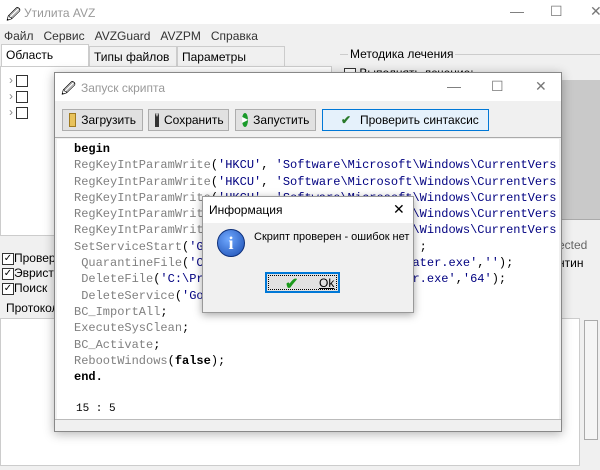 The width and height of the screenshot is (600, 470). What do you see at coordinates (182, 279) in the screenshot?
I see `code-token: 'C:\Pr` at bounding box center [182, 279].